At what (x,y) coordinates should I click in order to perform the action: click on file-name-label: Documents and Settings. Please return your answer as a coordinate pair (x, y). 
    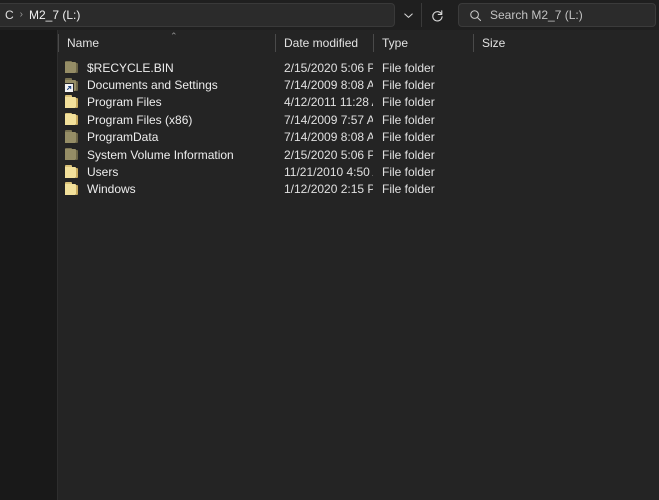
    Looking at the image, I should click on (152, 85).